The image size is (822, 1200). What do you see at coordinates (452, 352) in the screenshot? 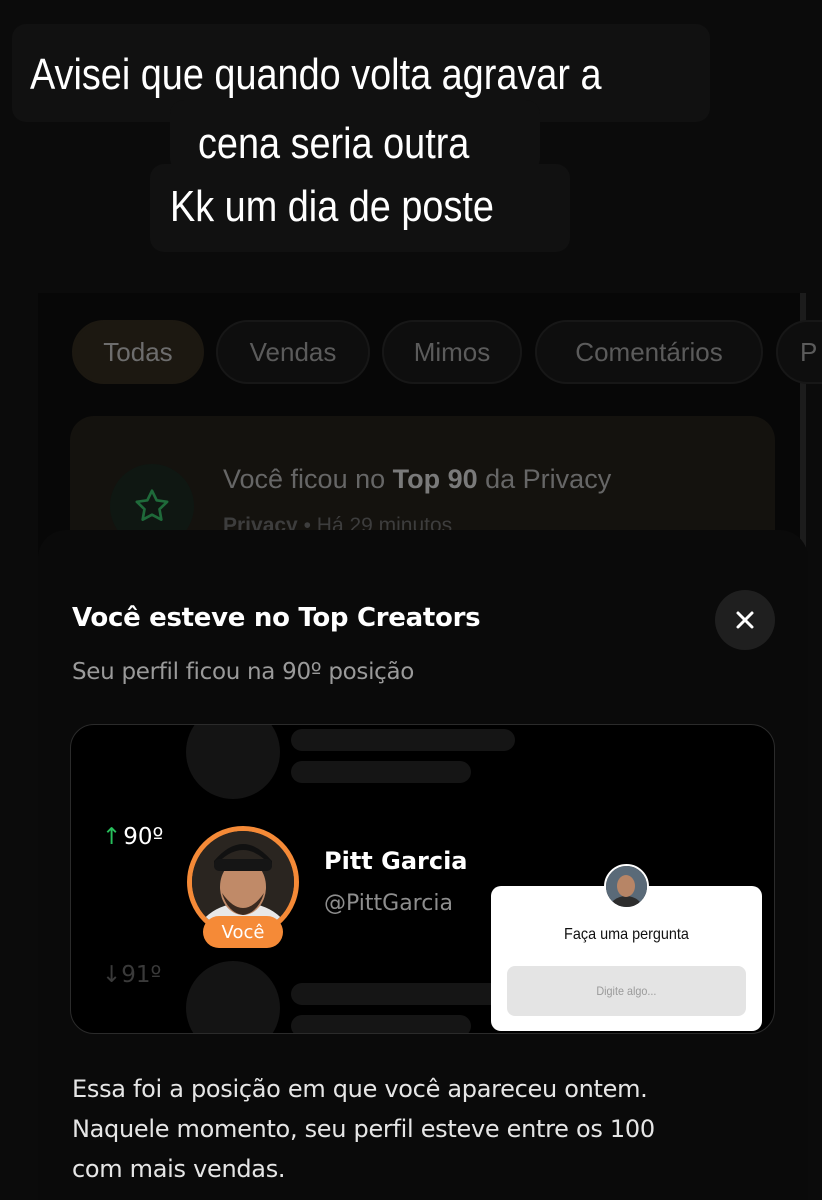
I see `filter-chip-mimos: Mimos` at bounding box center [452, 352].